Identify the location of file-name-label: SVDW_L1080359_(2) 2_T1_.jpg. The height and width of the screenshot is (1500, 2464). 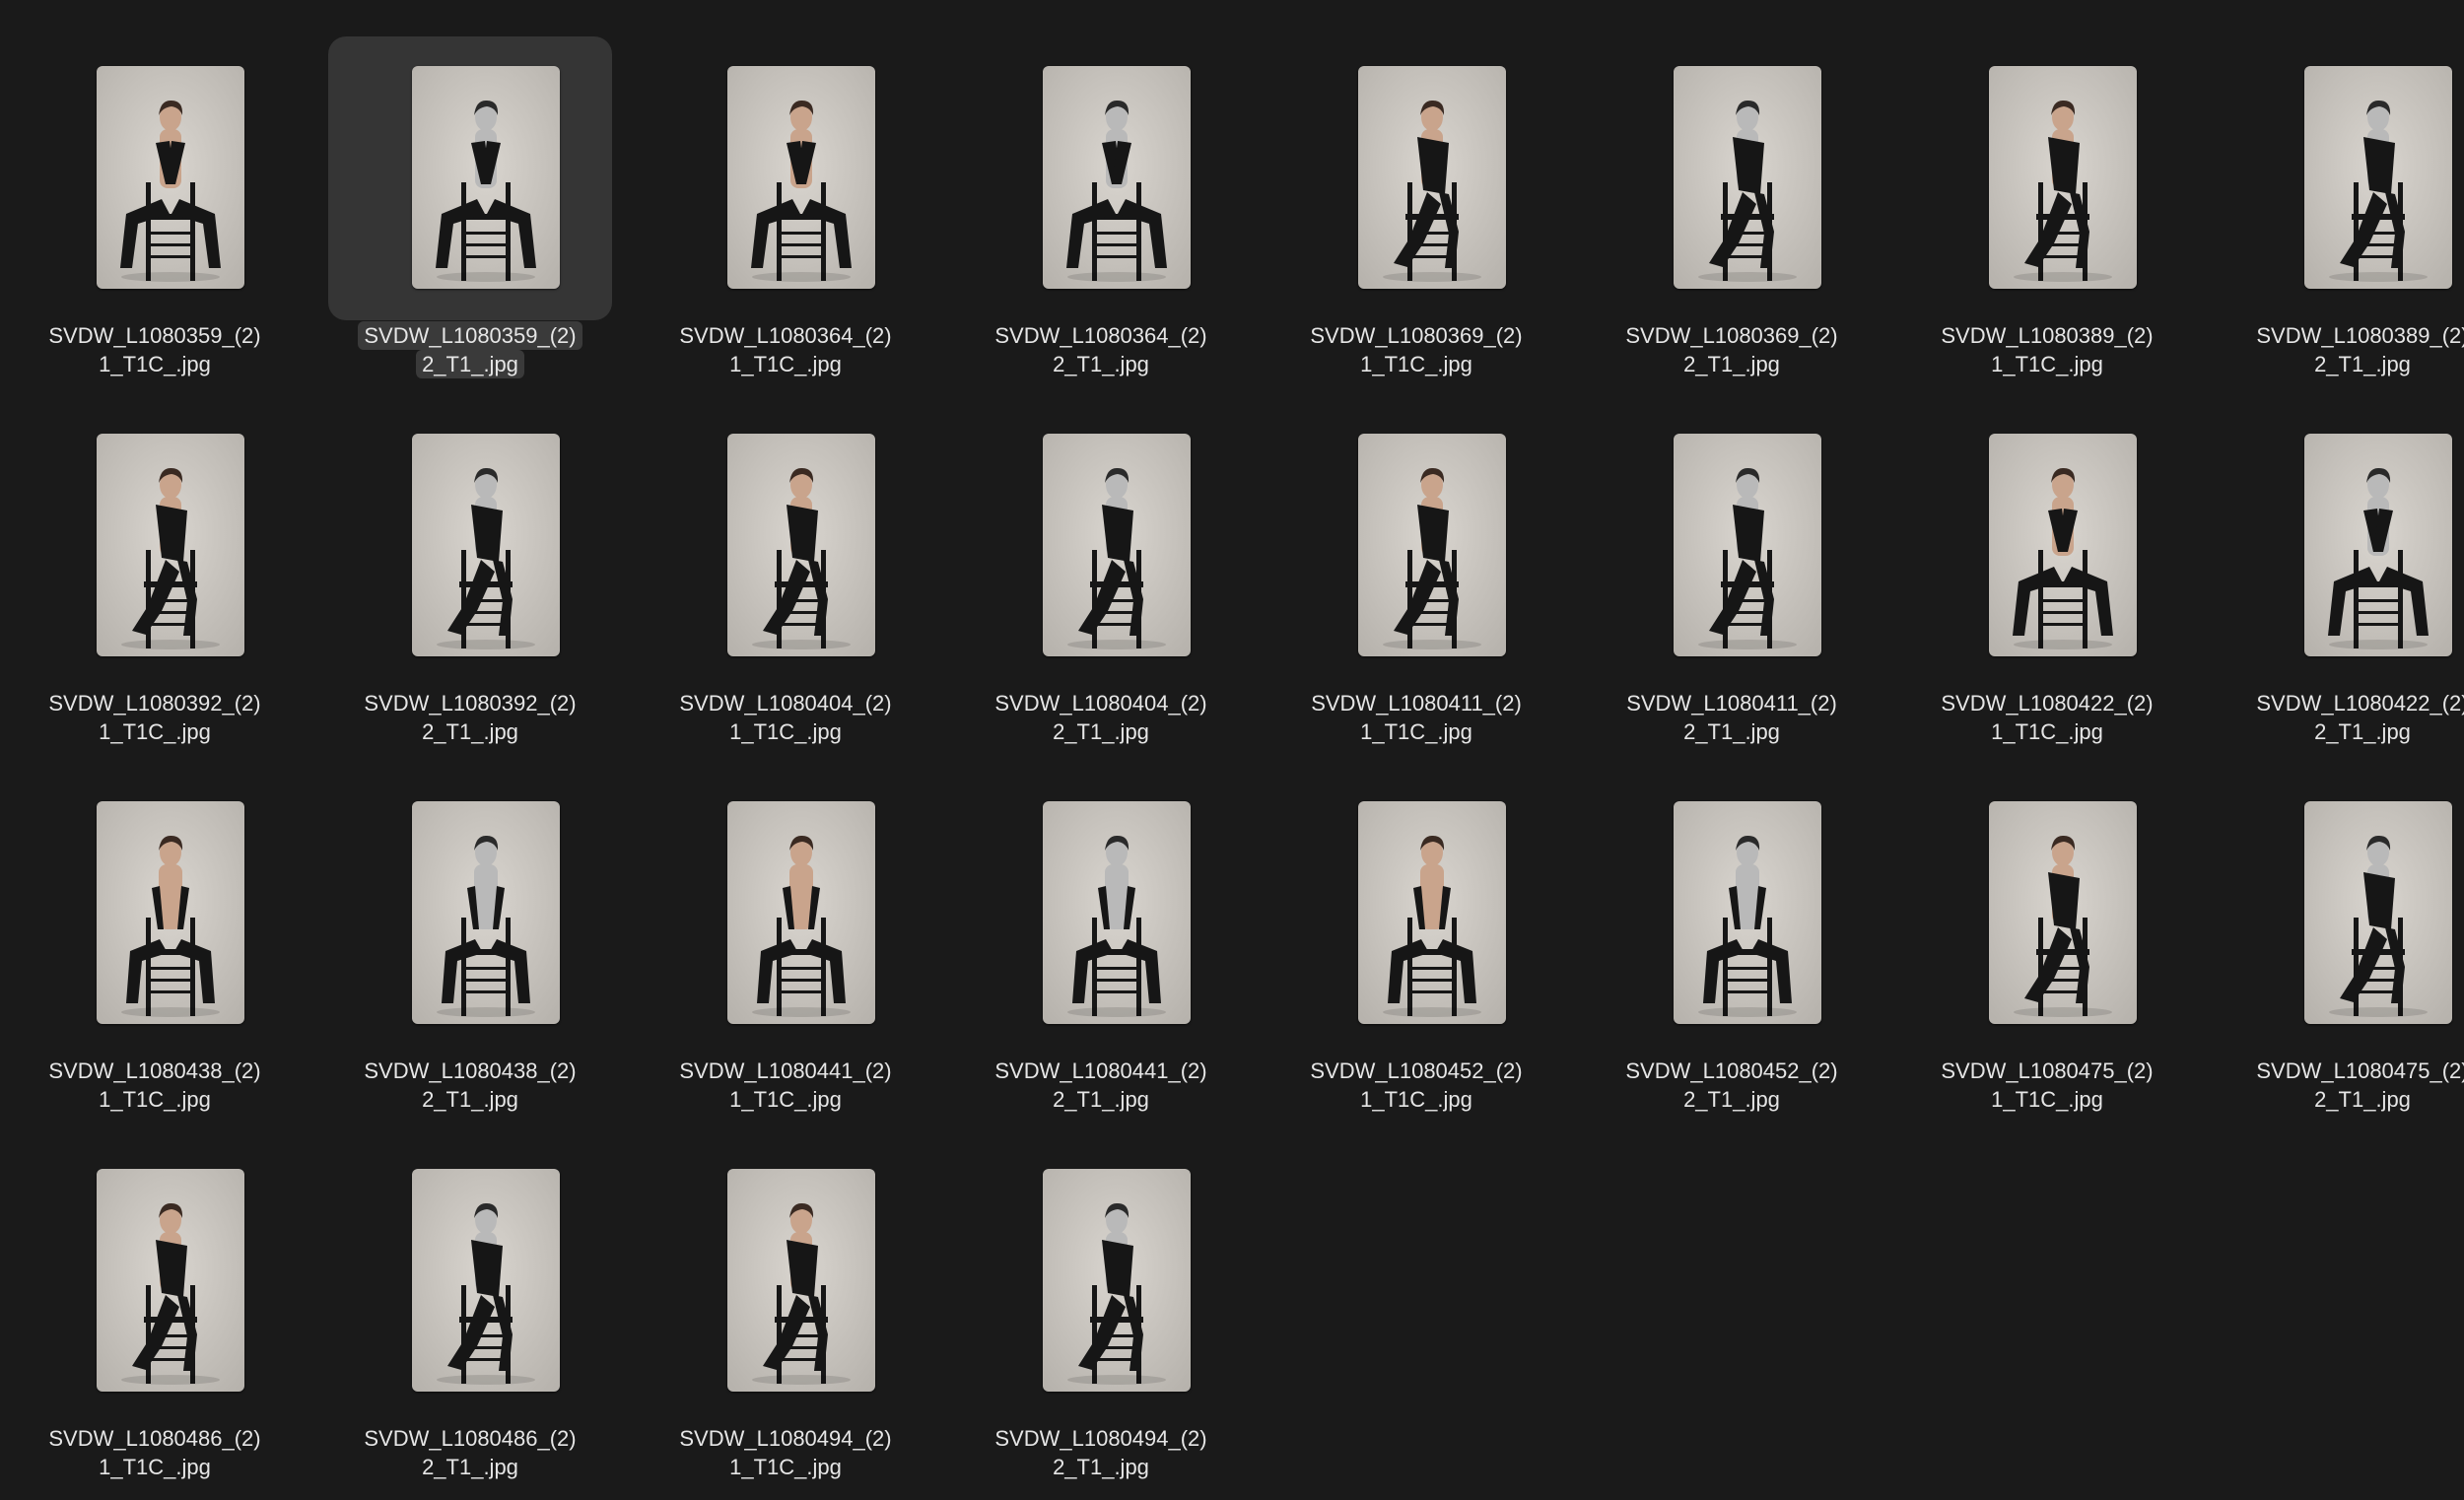
(470, 349).